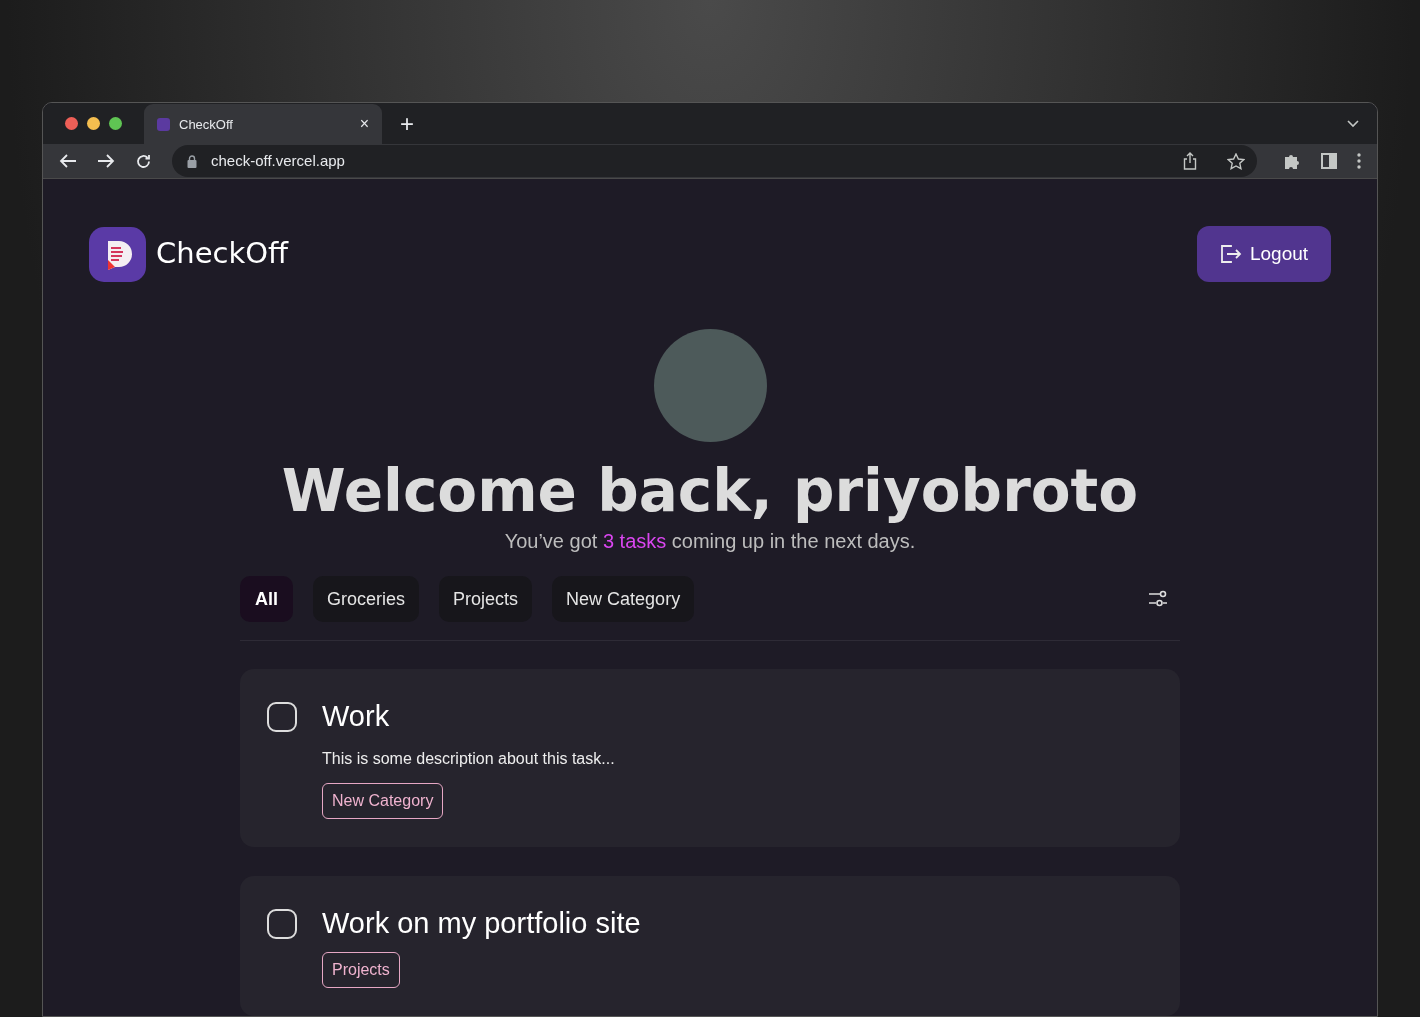 The image size is (1420, 1017). I want to click on favicon-icon, so click(163, 124).